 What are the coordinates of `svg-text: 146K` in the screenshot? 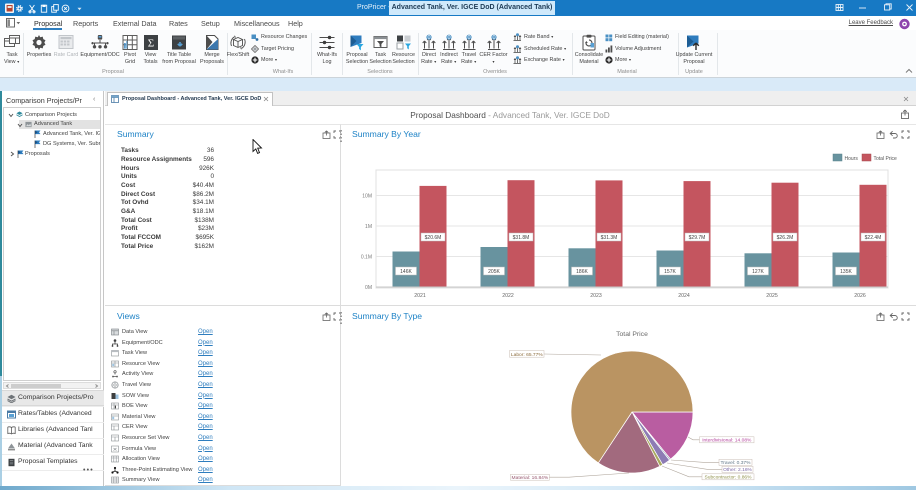 It's located at (406, 272).